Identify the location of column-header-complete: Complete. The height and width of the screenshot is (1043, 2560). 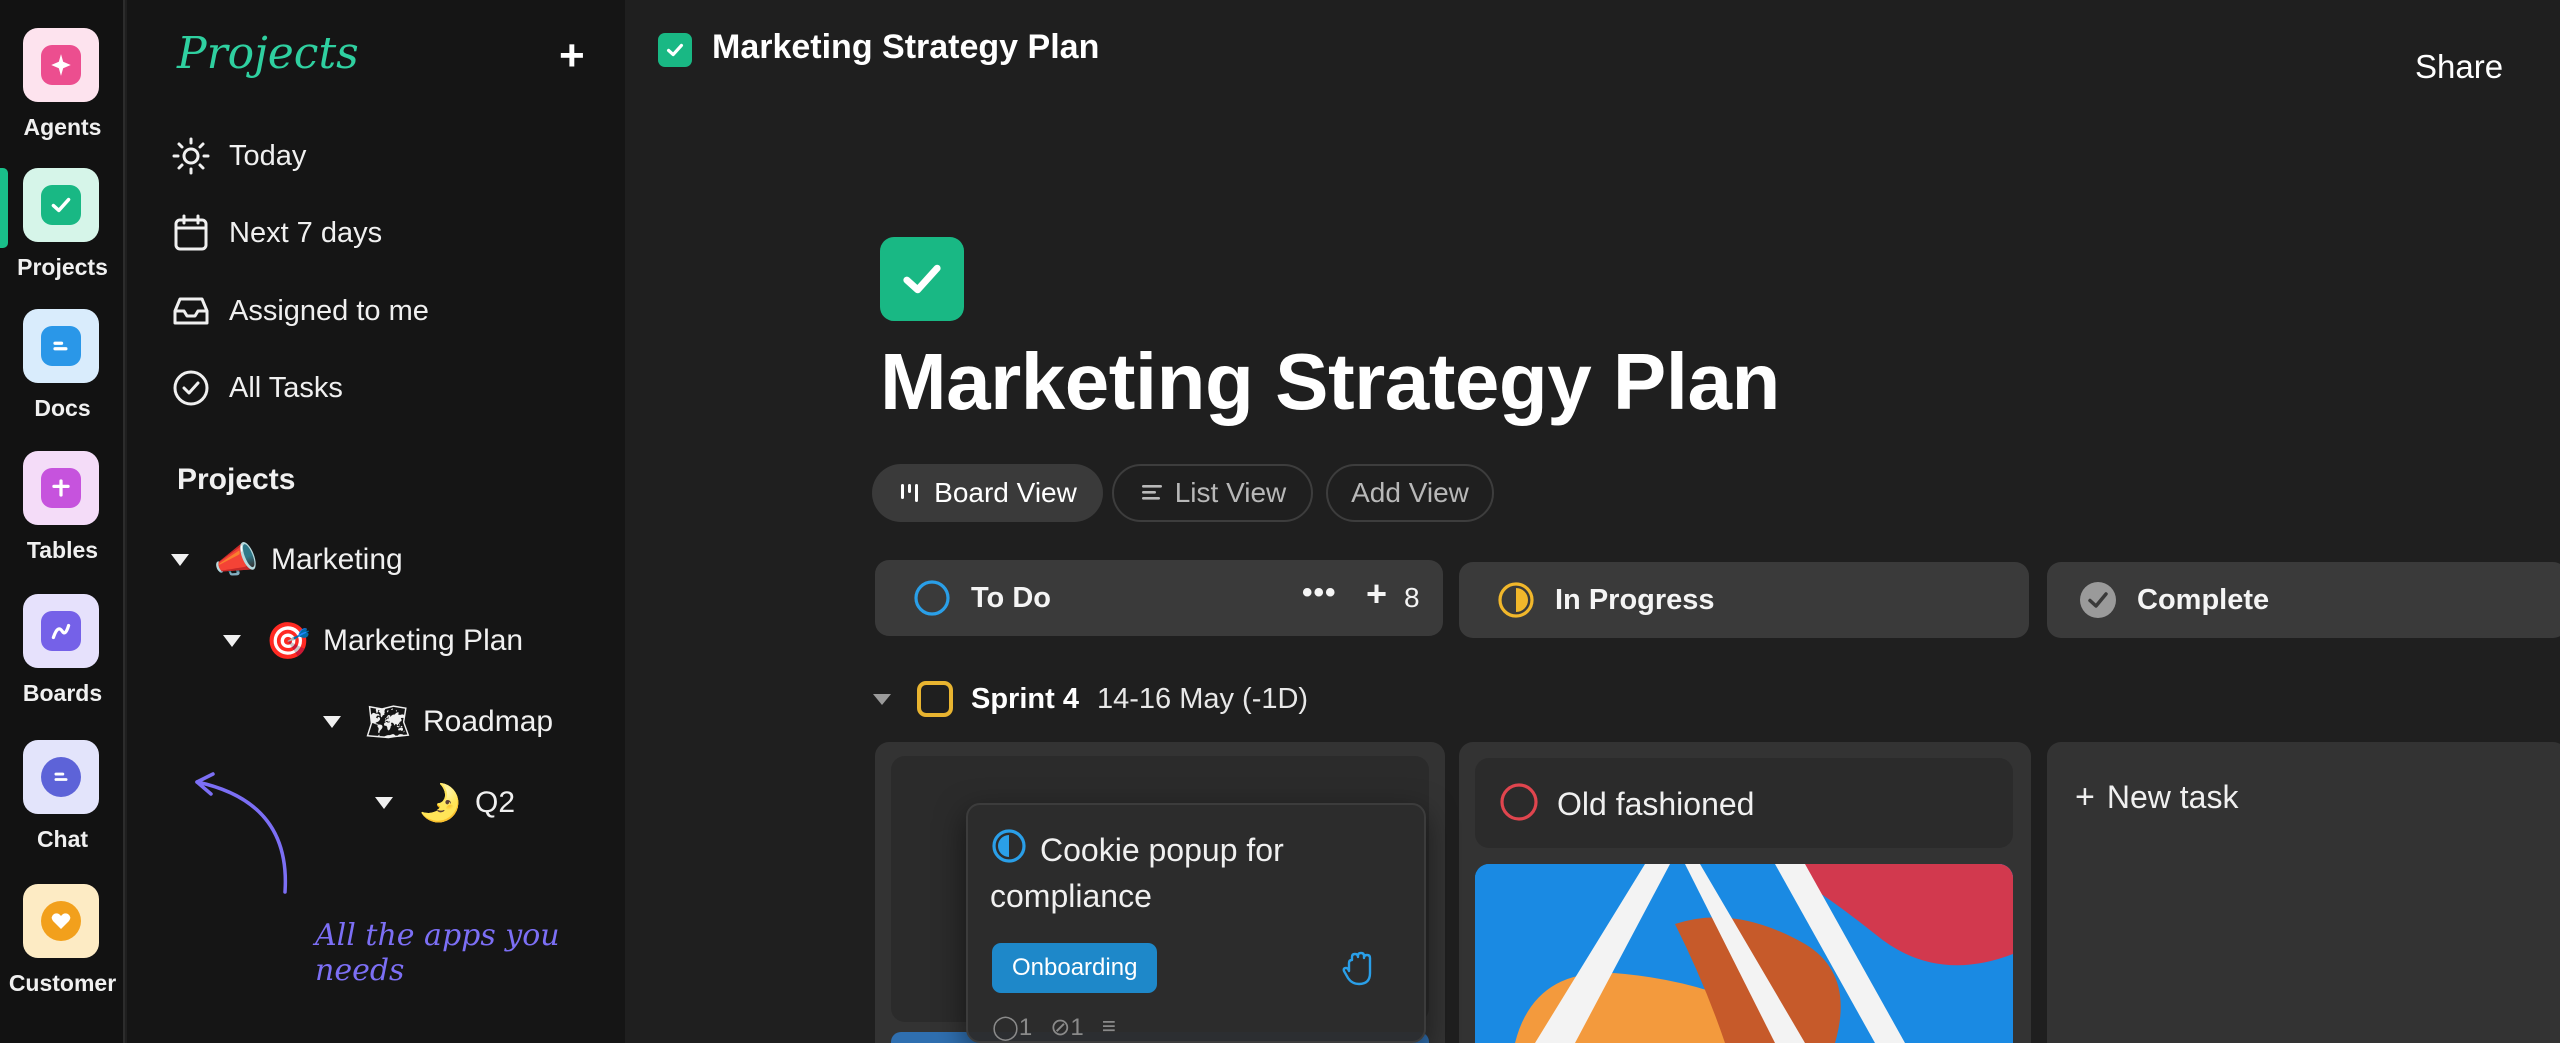
(2303, 600).